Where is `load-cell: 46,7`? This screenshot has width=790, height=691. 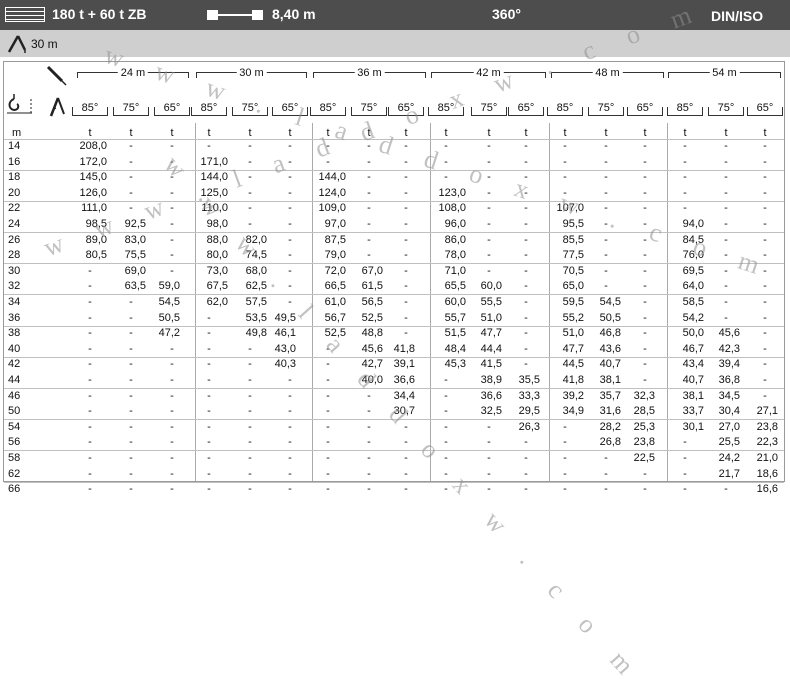 load-cell: 46,7 is located at coordinates (693, 348).